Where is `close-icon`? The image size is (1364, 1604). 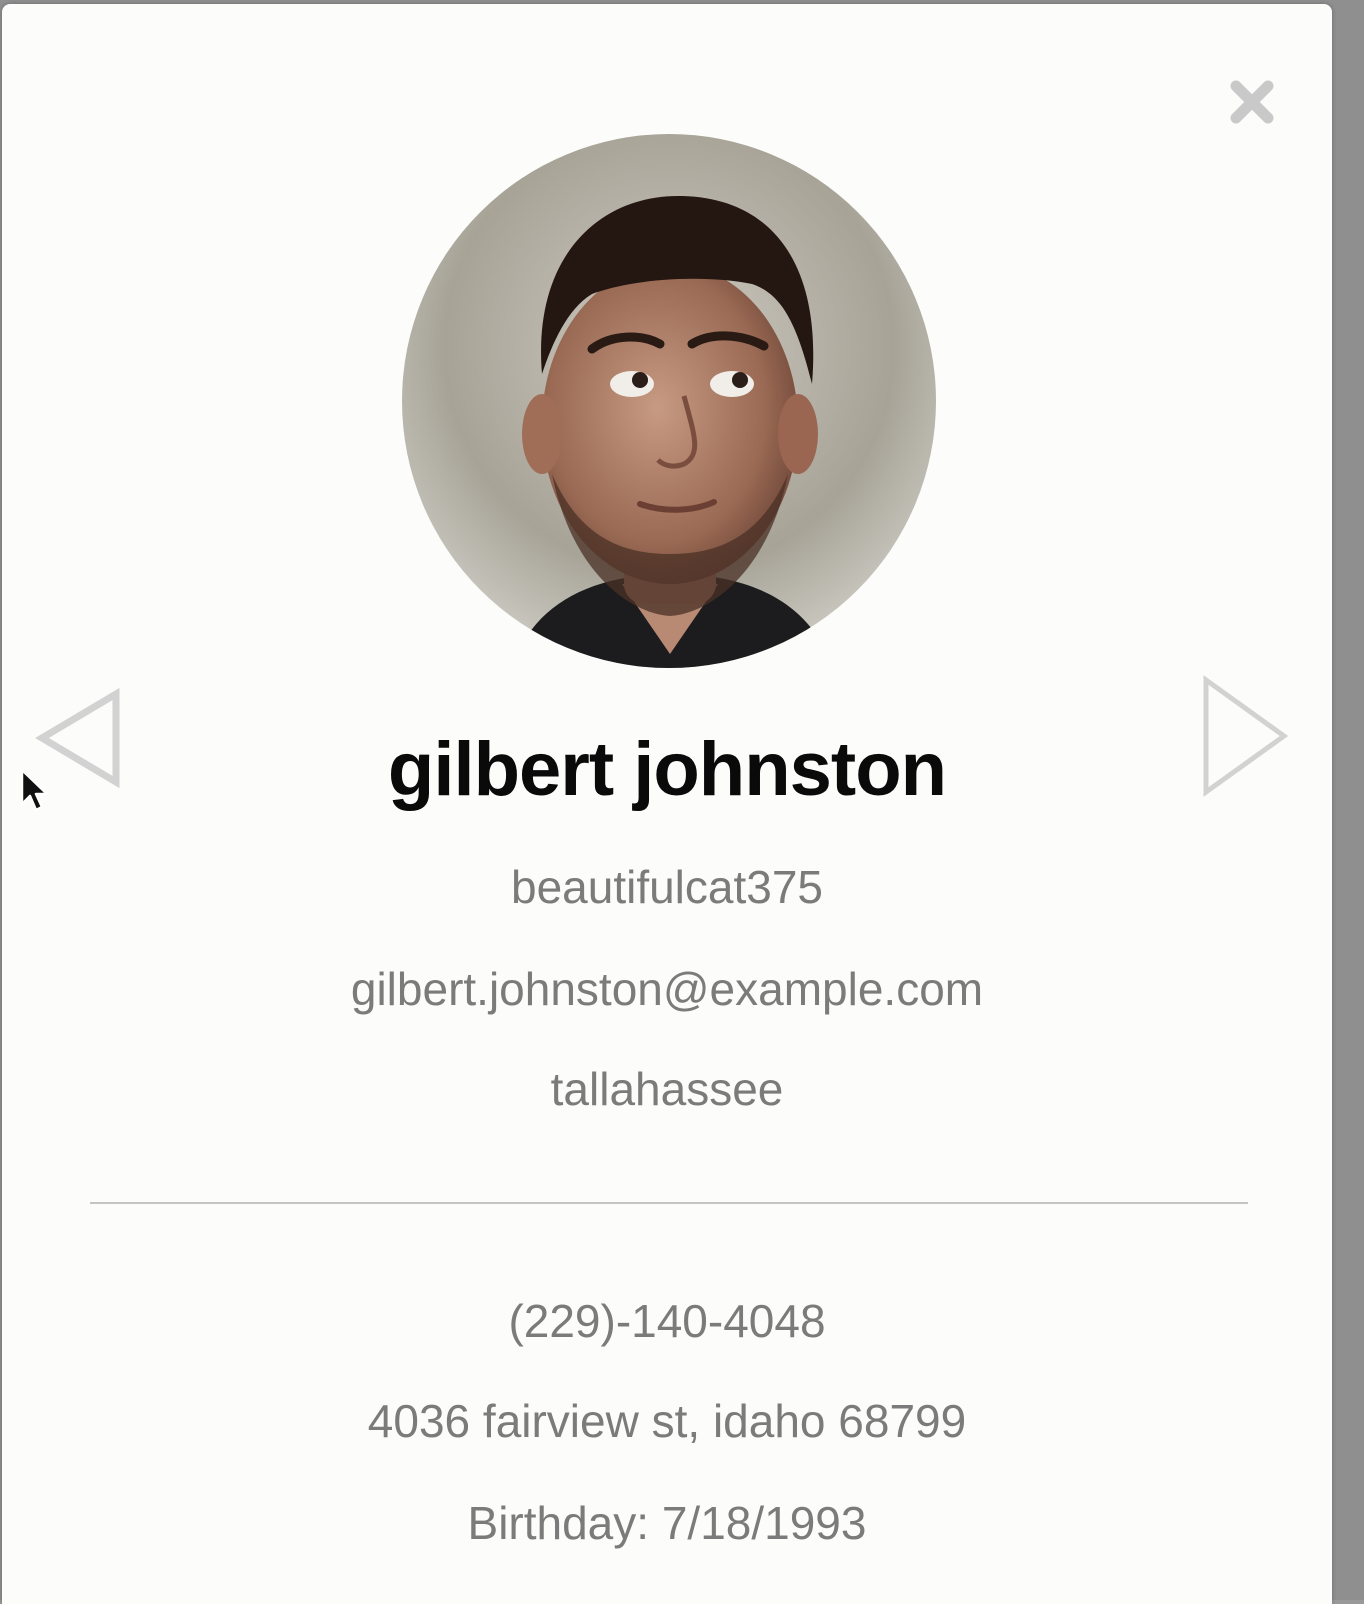 close-icon is located at coordinates (1252, 102).